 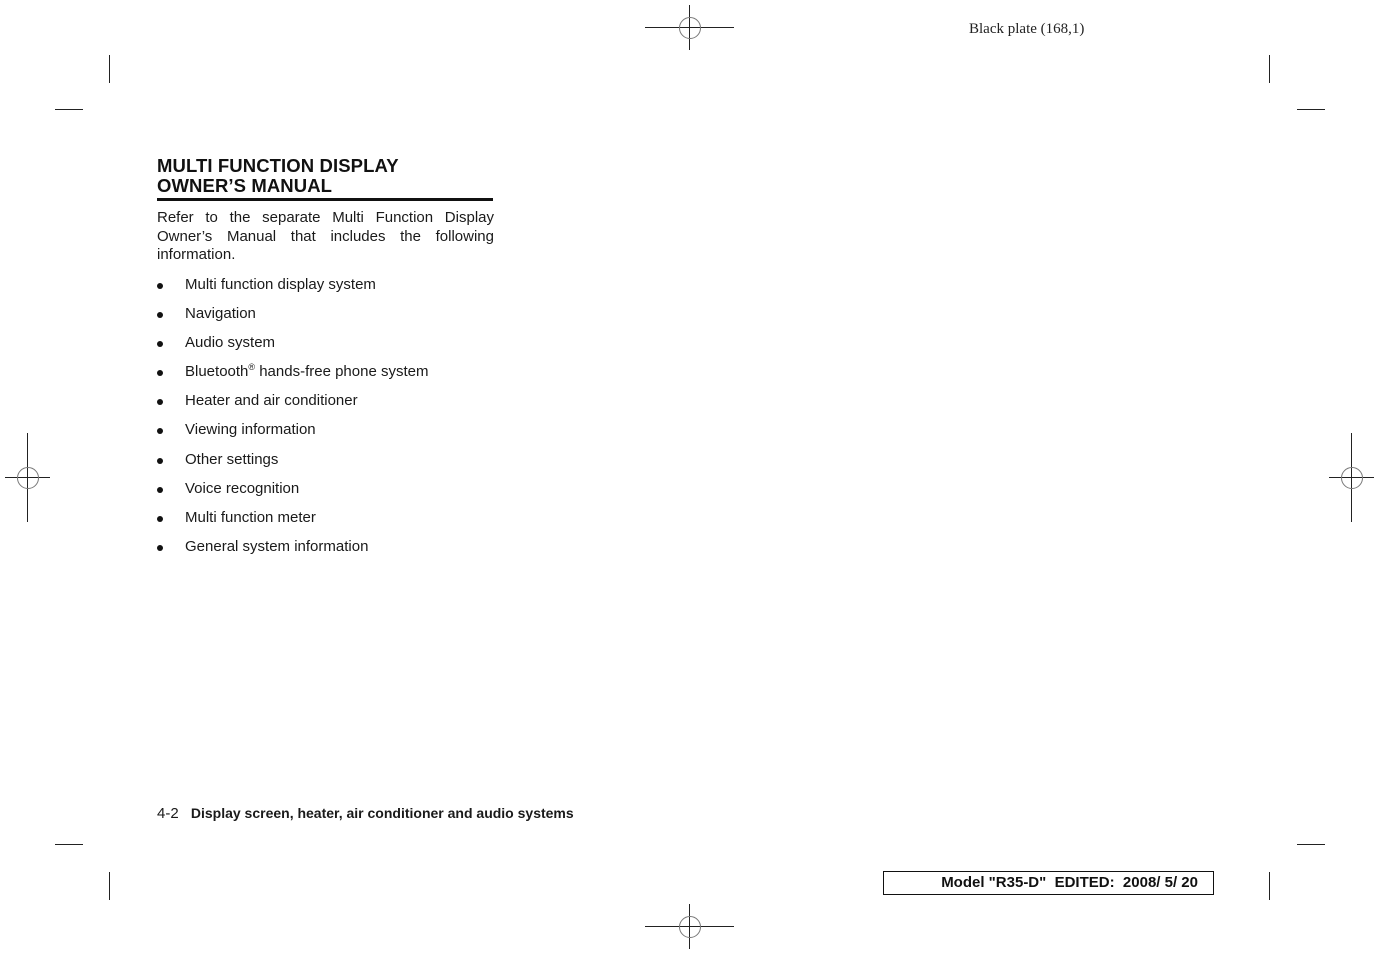 What do you see at coordinates (292, 551) in the screenshot?
I see `list-item: General system information` at bounding box center [292, 551].